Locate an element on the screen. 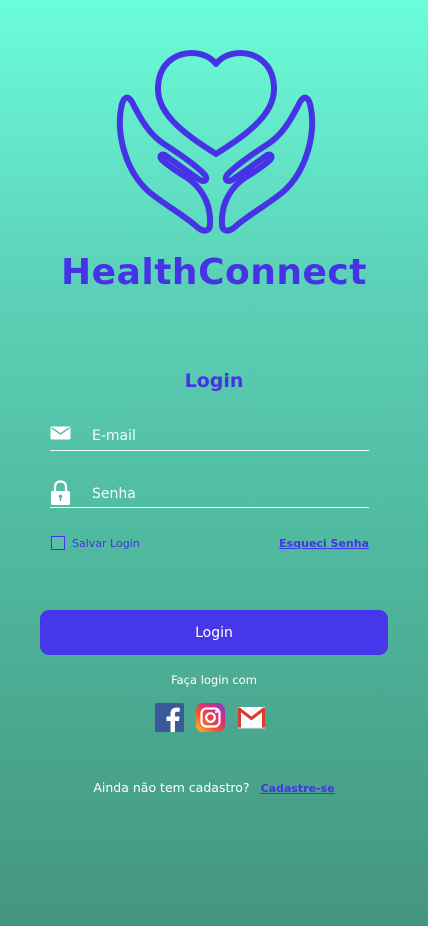 The image size is (428, 926). password-input is located at coordinates (222, 494).